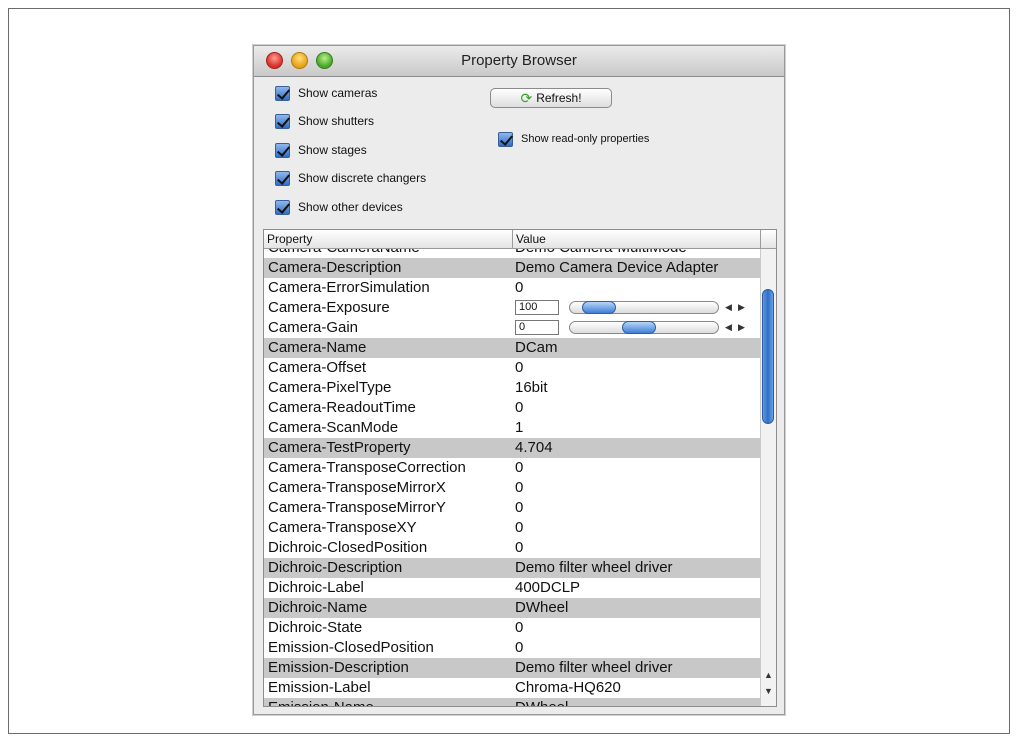 This screenshot has height=738, width=1018. Describe the element at coordinates (537, 307) in the screenshot. I see `property-value-input: 100` at that location.